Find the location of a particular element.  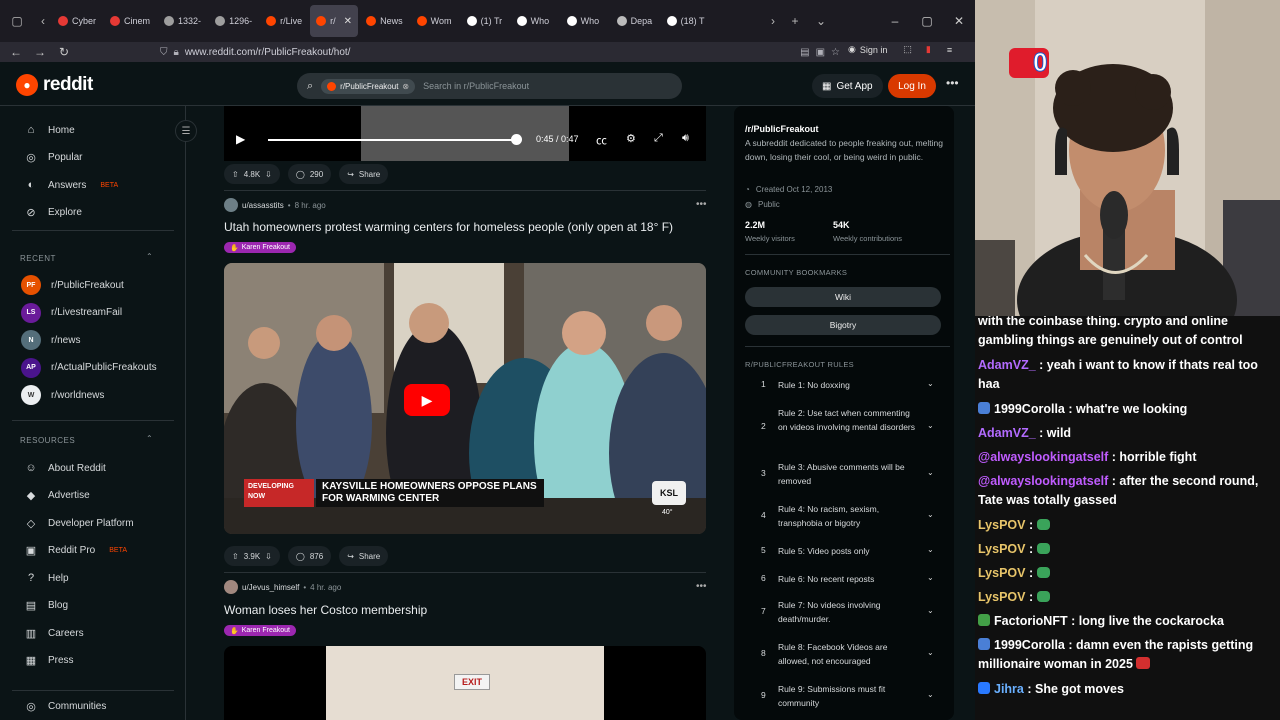

bookmark-star-icon: ☆ is located at coordinates (835, 52).